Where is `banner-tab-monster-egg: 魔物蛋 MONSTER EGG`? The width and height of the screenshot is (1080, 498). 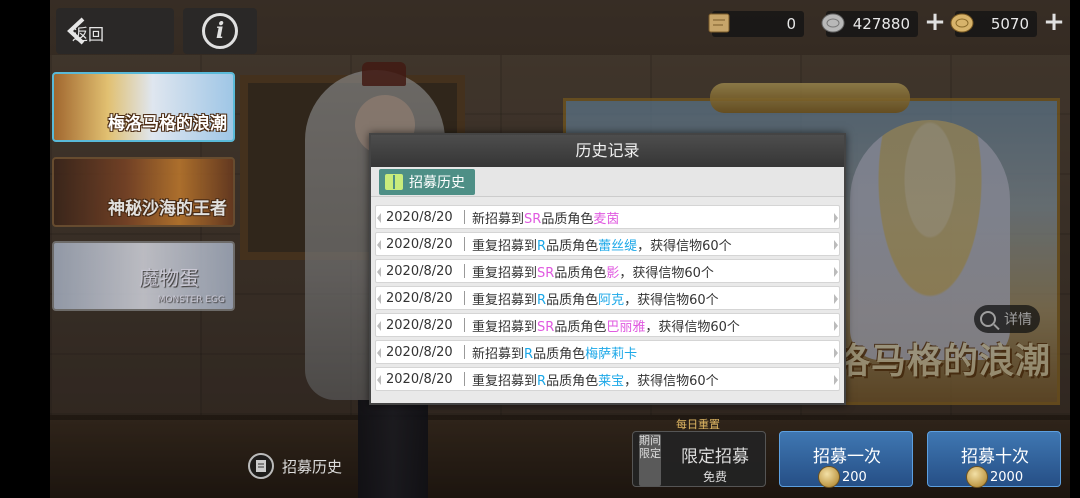 banner-tab-monster-egg: 魔物蛋 MONSTER EGG is located at coordinates (143, 276).